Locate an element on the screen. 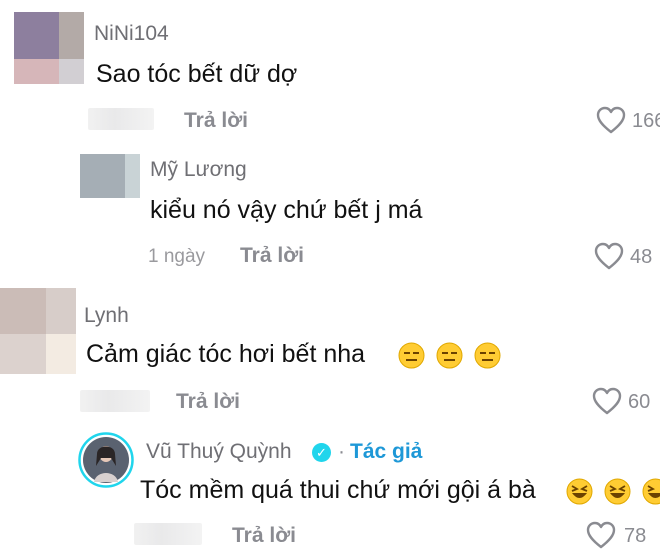 Image resolution: width=660 pixels, height=550 pixels. like-count: 60 is located at coordinates (639, 402).